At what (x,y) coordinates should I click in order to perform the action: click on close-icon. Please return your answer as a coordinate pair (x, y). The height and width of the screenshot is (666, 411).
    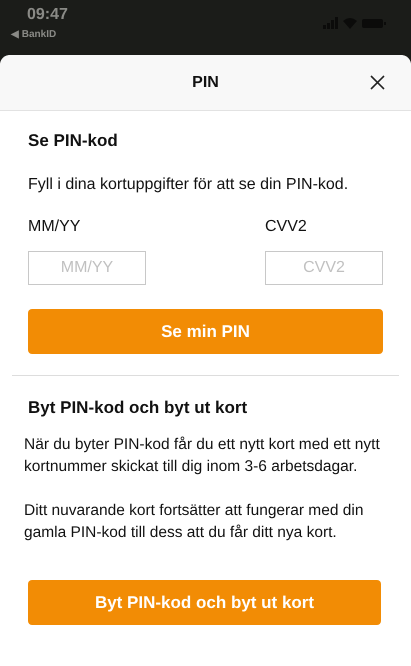
    Looking at the image, I should click on (377, 82).